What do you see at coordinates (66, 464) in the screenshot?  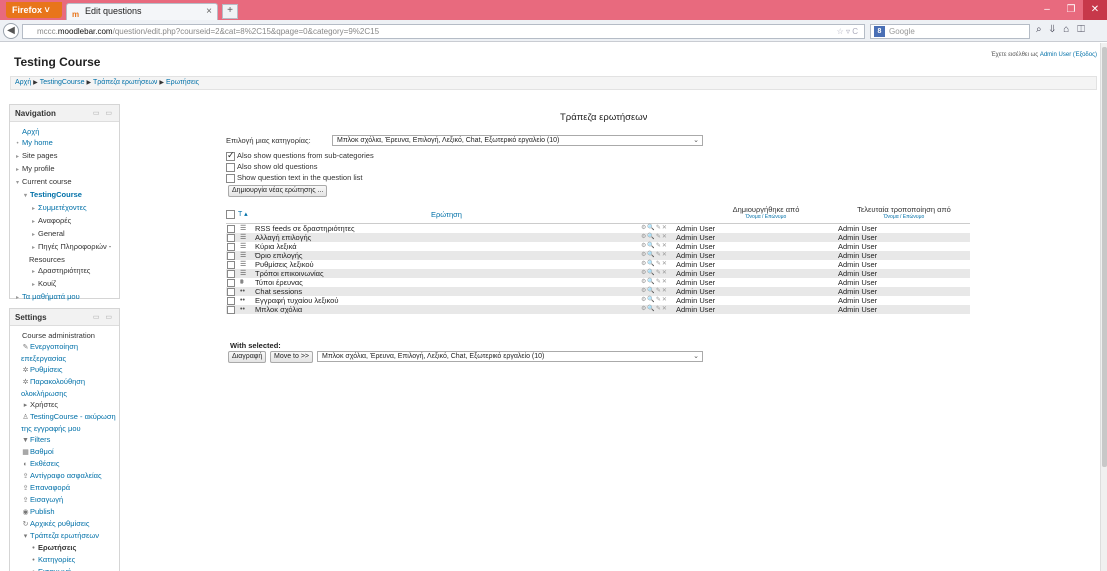 I see `settings-item-8: ◐ Εκθέσεις` at bounding box center [66, 464].